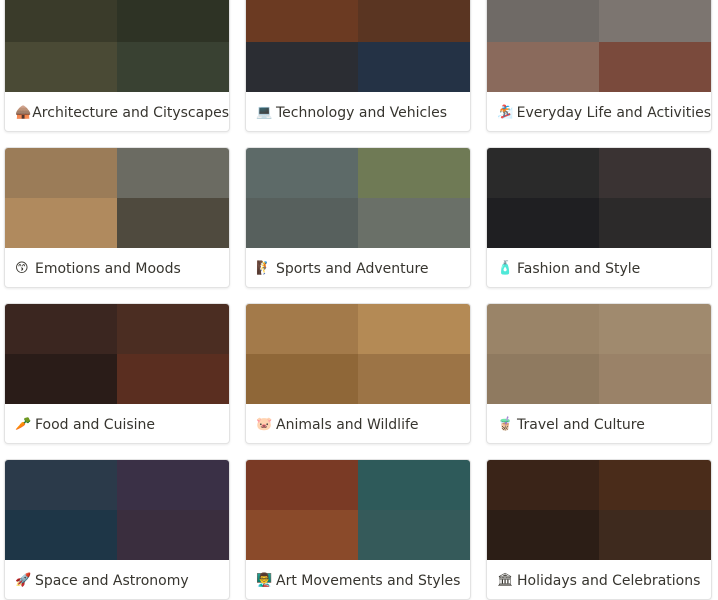 The width and height of the screenshot is (718, 600). Describe the element at coordinates (23, 580) in the screenshot. I see `card-emoji-icon: 🚀` at that location.